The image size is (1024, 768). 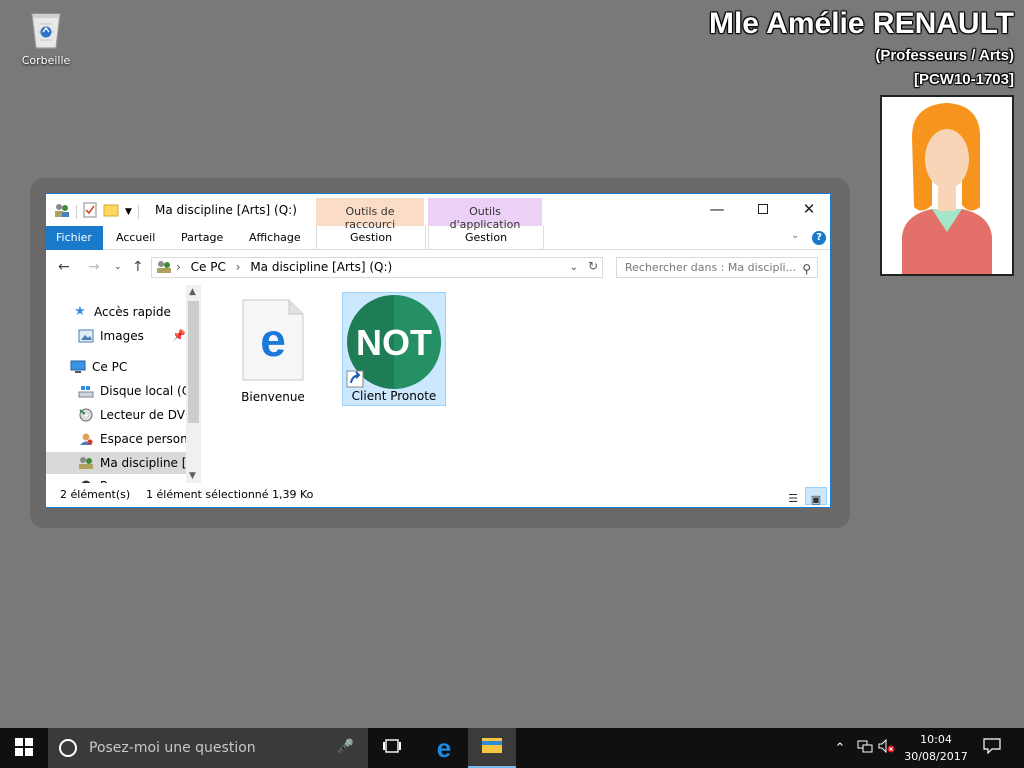 I want to click on nav-label: Ce PC, so click(x=110, y=367).